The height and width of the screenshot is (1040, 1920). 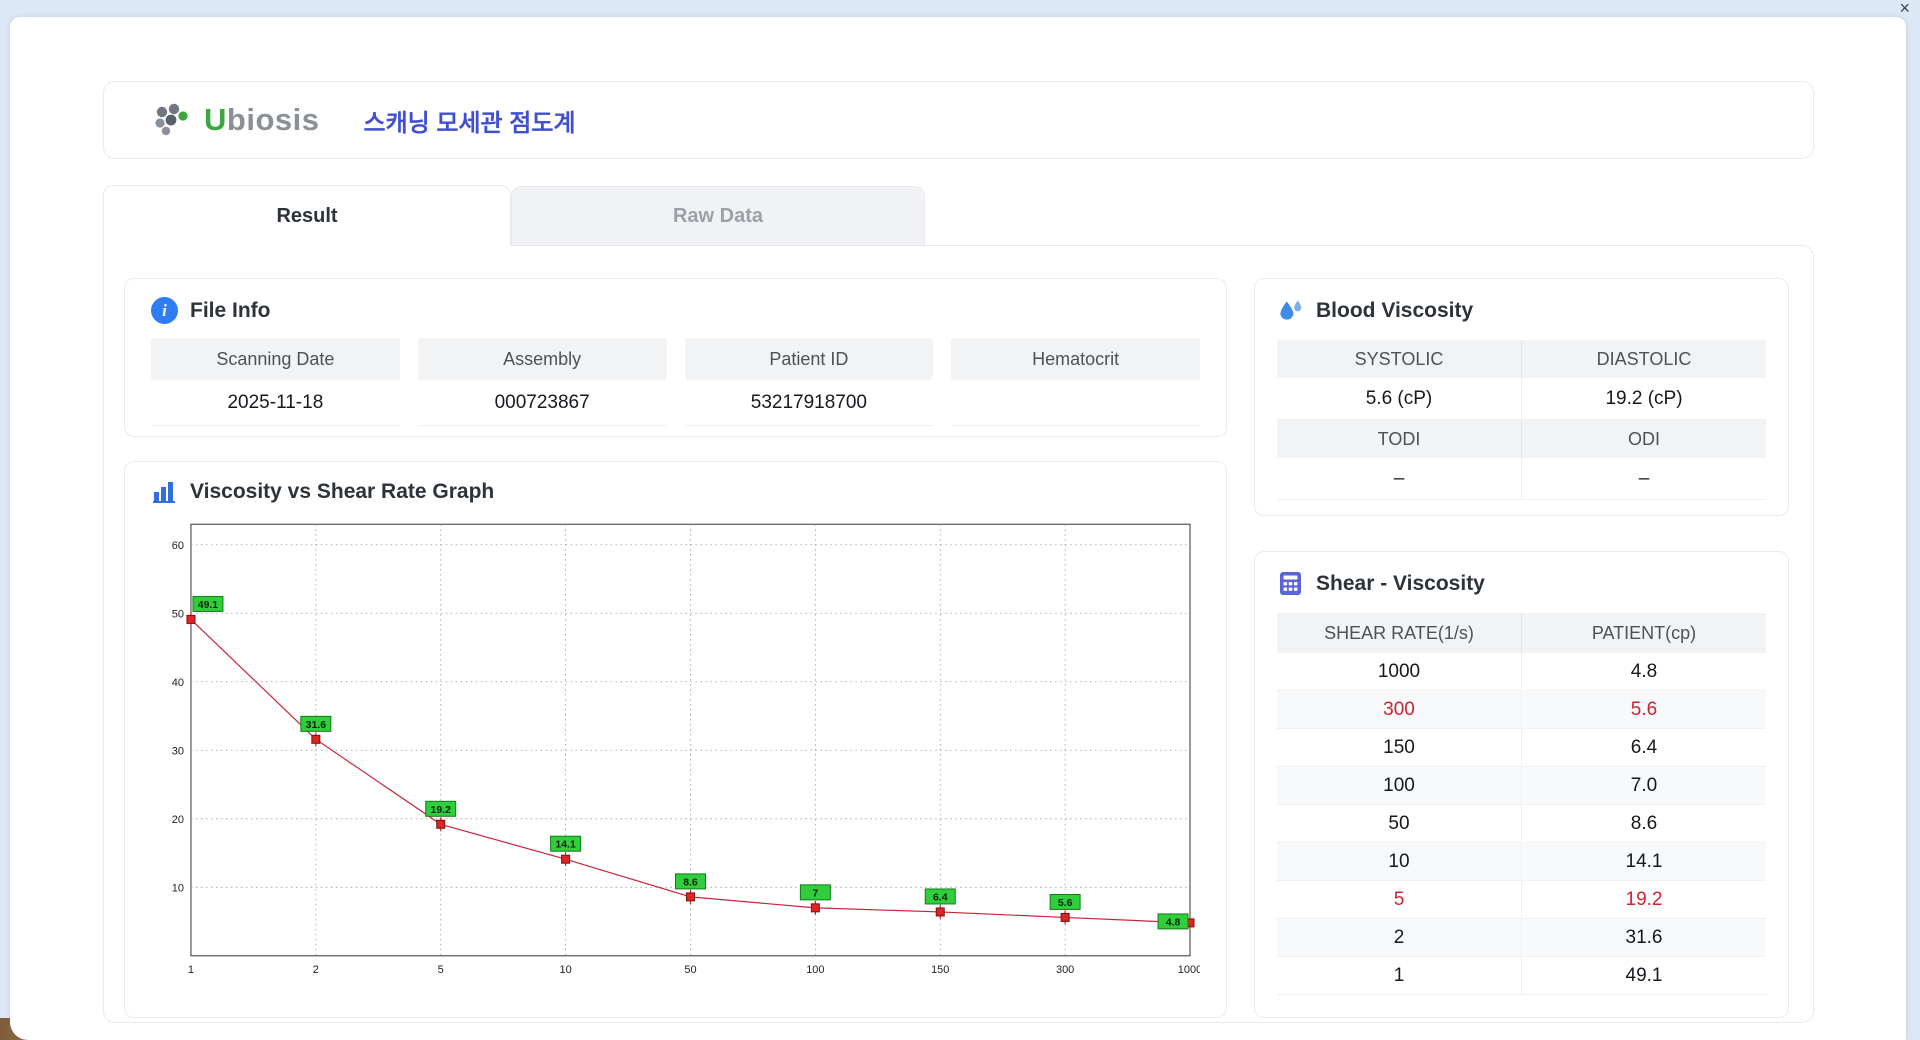 I want to click on file-info-title: File Info, so click(x=230, y=310).